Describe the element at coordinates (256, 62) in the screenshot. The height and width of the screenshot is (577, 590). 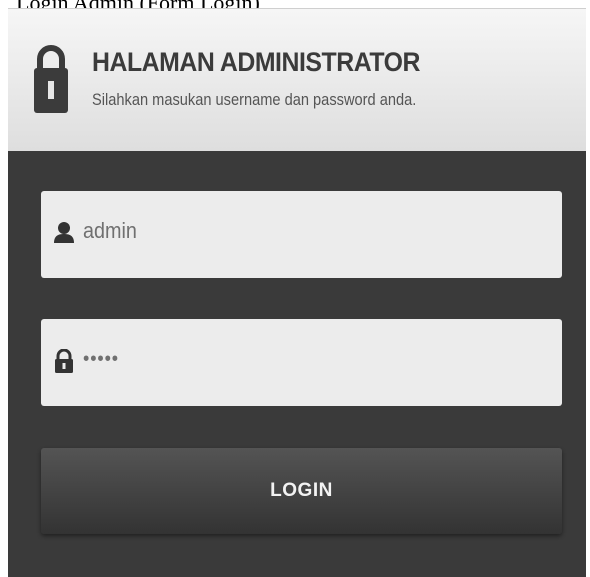
I see `page-title: HALAMAN ADMINISTRATOR` at that location.